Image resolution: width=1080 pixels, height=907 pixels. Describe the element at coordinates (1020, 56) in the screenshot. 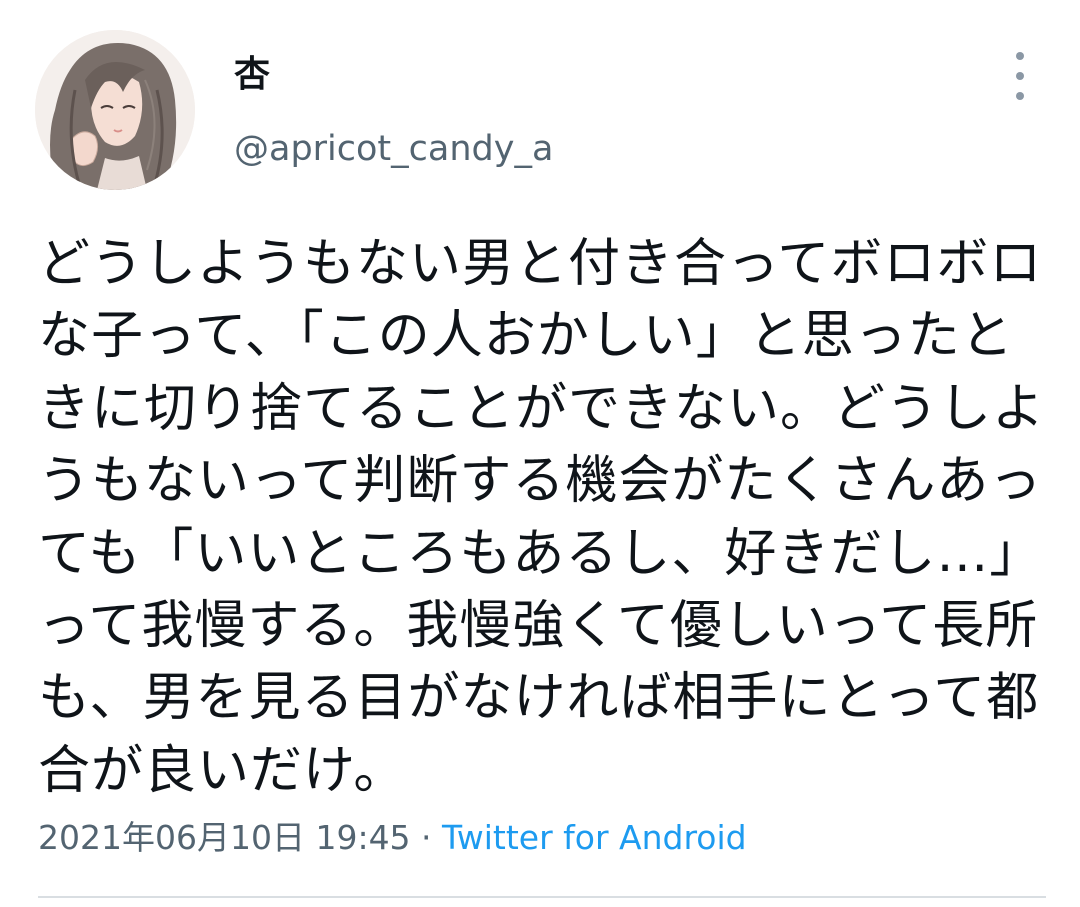

I see `more-vertical-icon` at that location.